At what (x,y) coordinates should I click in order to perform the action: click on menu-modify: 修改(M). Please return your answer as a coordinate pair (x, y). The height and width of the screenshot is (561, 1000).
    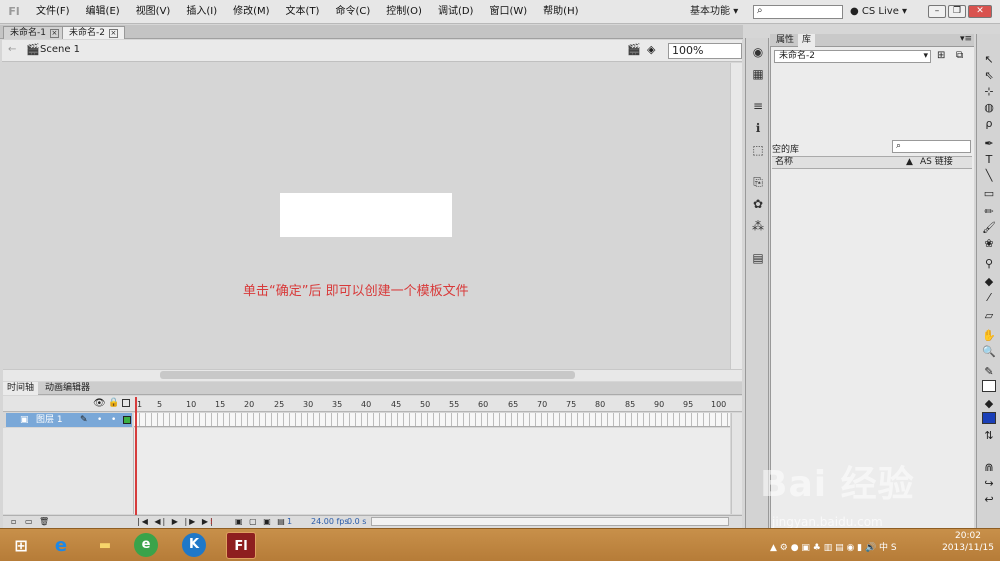
    Looking at the image, I should click on (251, 12).